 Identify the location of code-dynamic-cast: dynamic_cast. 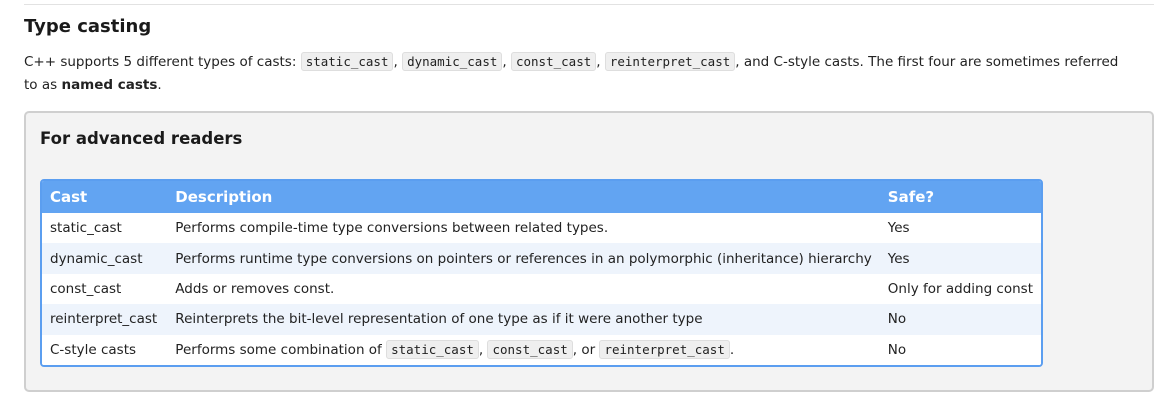
(452, 61).